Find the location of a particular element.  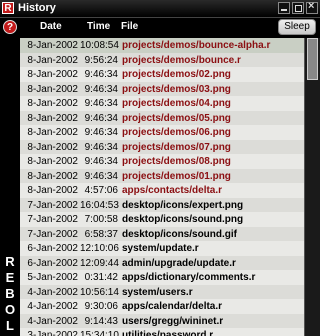

table-row: 8-Jan-2002 9:46:34 projects/demos/02.png is located at coordinates (162, 74).